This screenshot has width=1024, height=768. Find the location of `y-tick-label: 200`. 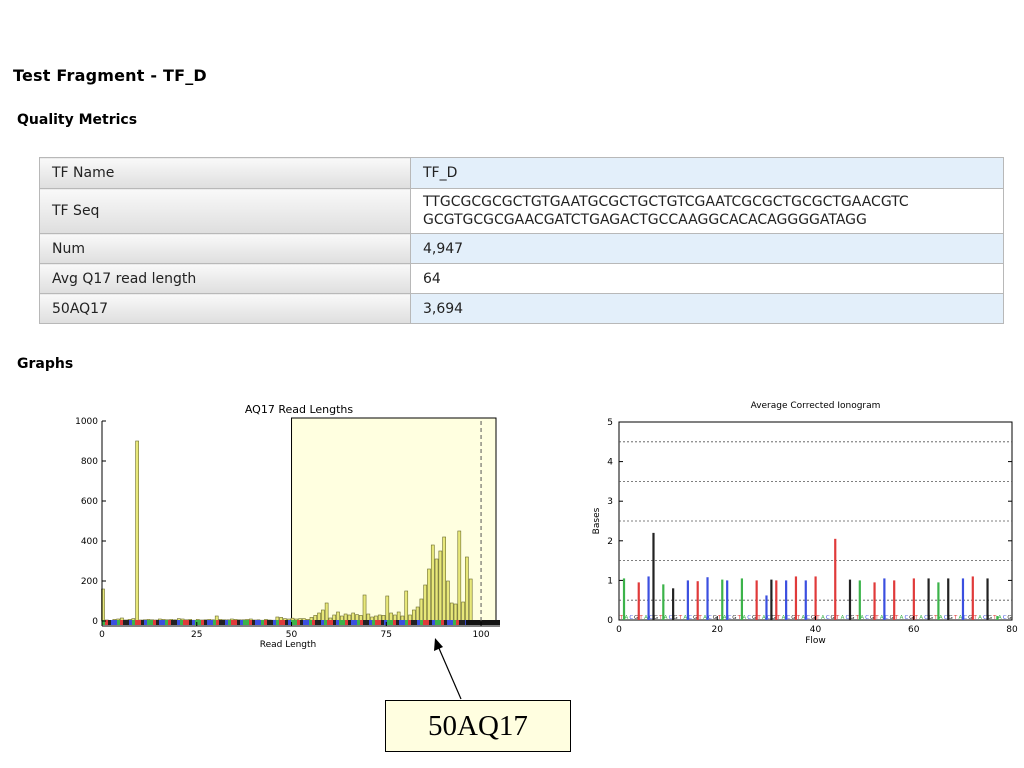

y-tick-label: 200 is located at coordinates (89, 582).